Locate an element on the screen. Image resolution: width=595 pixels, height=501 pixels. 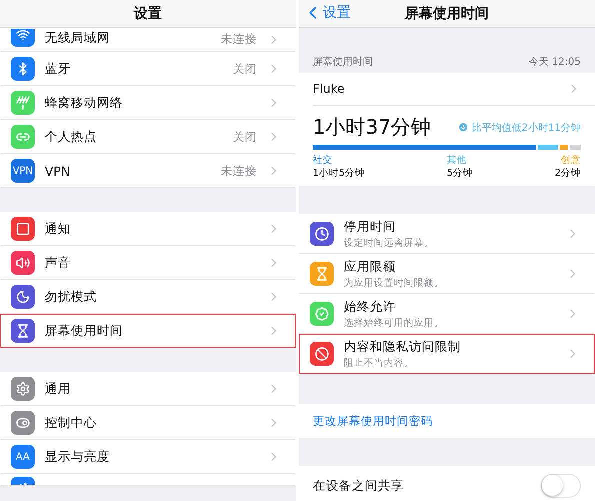
text-size-icon: AA is located at coordinates (23, 457).